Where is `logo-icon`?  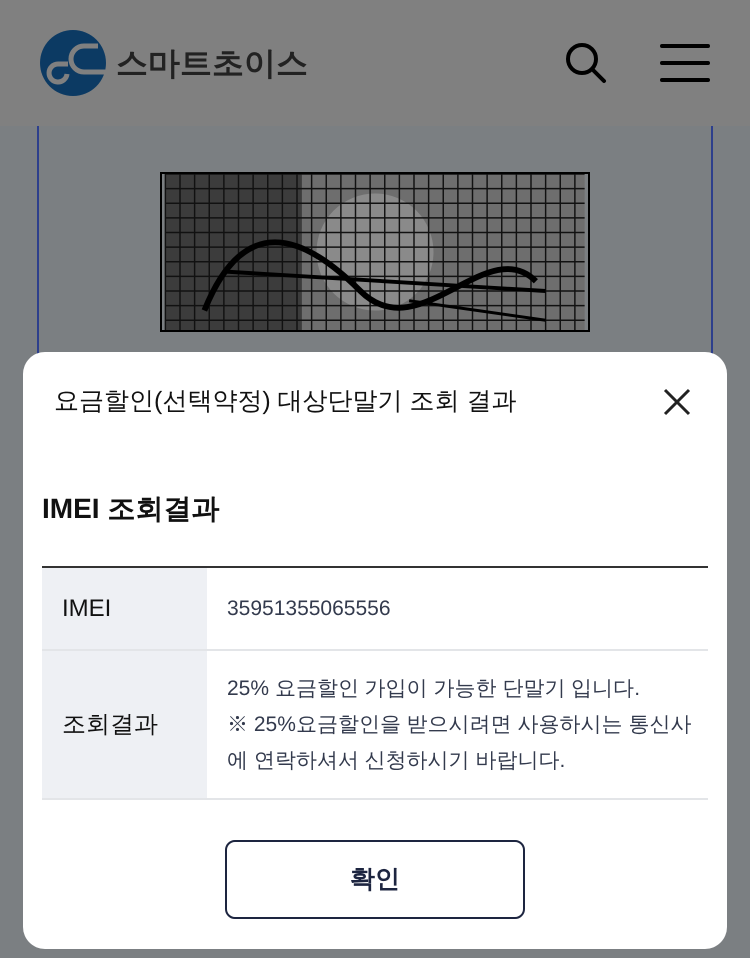 logo-icon is located at coordinates (73, 63).